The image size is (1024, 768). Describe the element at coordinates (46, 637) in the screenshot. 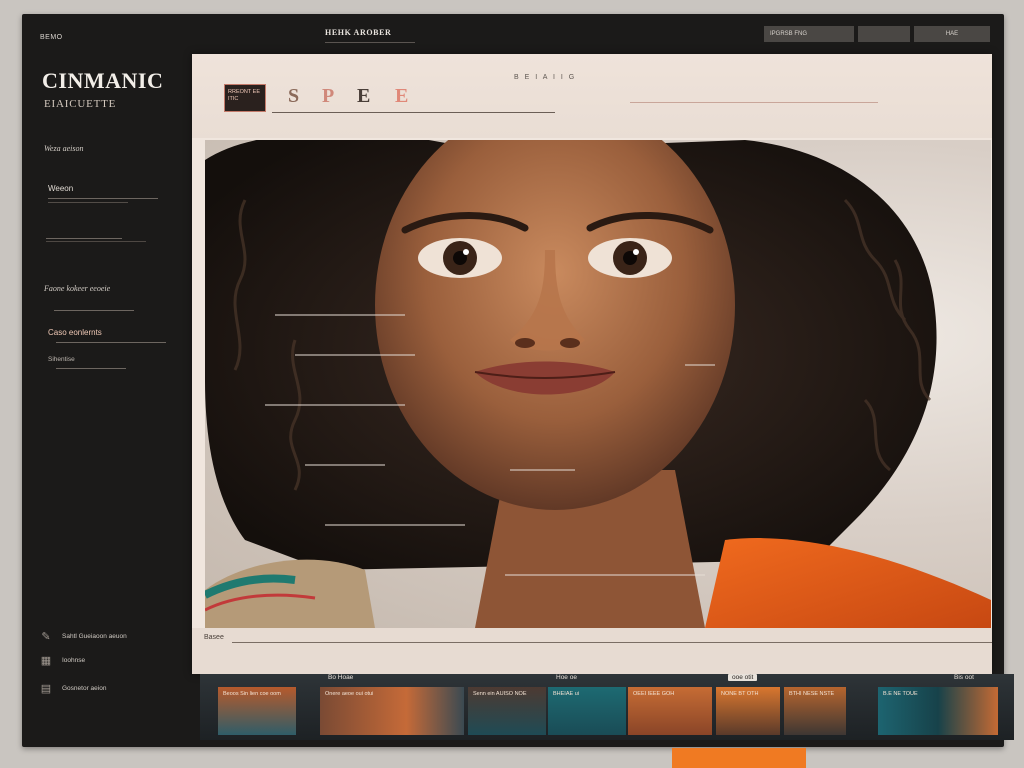

I see `tools-icon: ✎` at that location.